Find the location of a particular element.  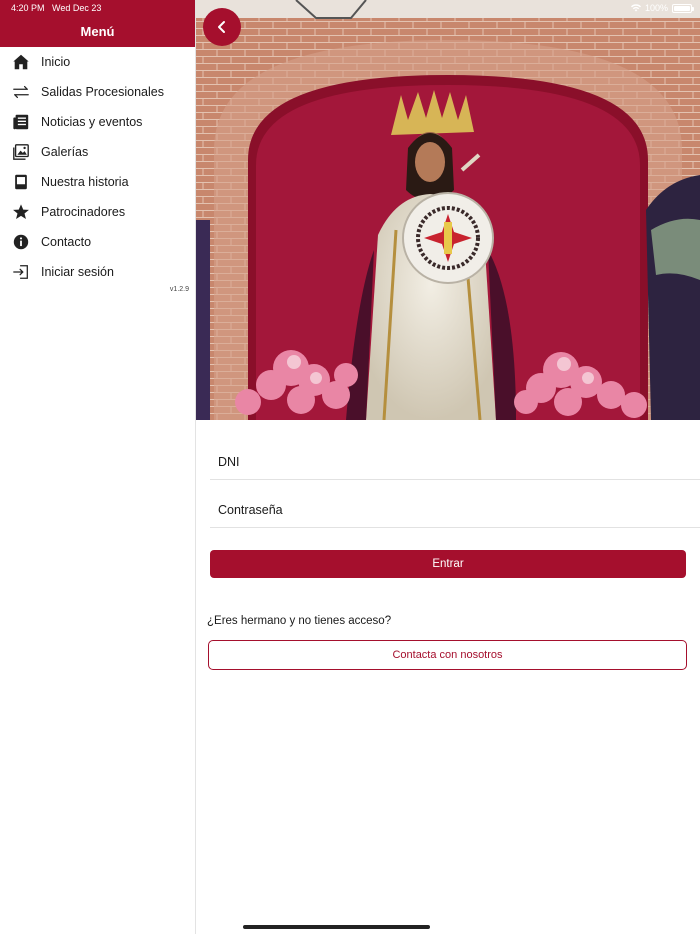

password-input is located at coordinates (455, 507).